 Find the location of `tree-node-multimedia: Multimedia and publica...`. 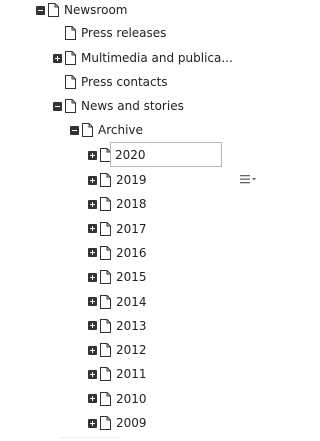

tree-node-multimedia: Multimedia and publica... is located at coordinates (143, 58).